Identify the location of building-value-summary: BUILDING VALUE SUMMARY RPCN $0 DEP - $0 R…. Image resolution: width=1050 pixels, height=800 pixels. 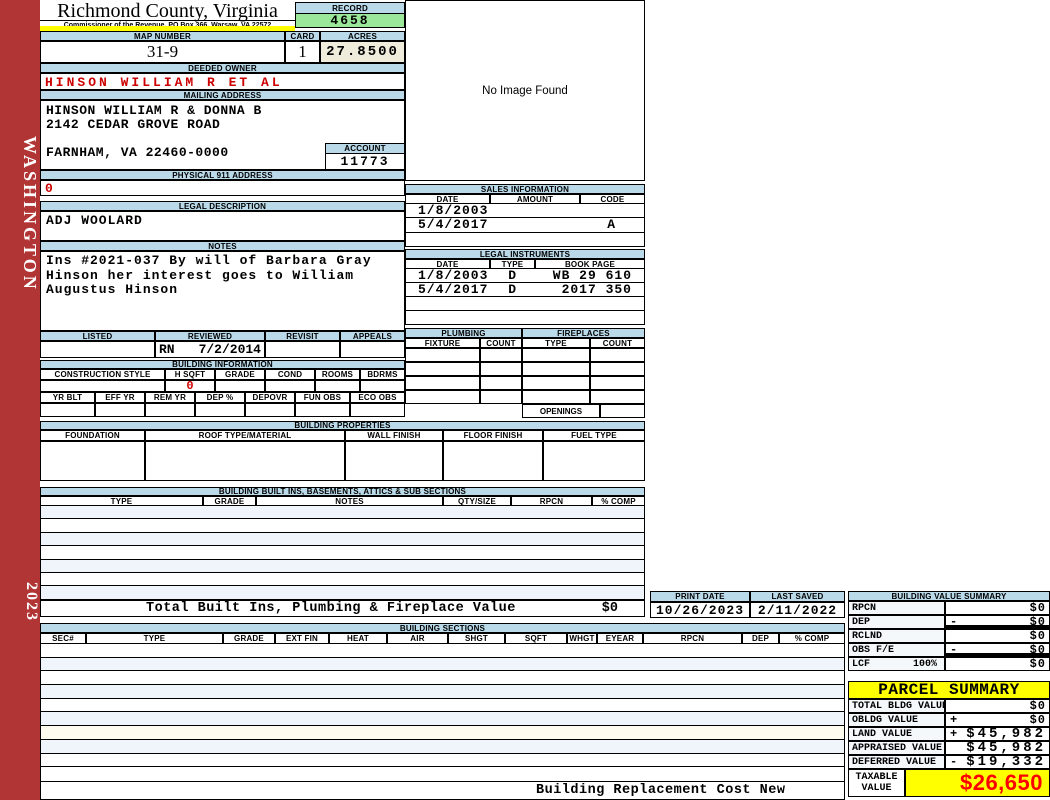
(949, 631).